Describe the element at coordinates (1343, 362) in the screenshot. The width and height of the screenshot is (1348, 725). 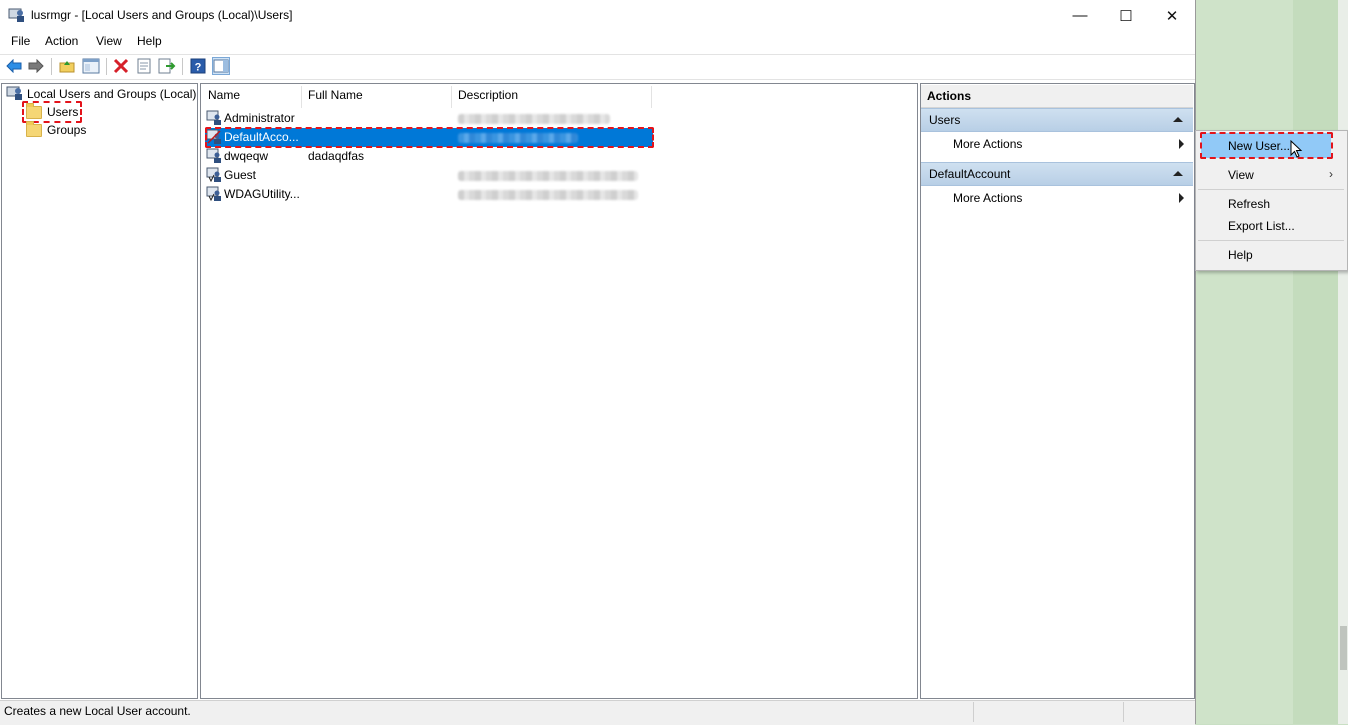
I see `background-scrollbar-track` at that location.